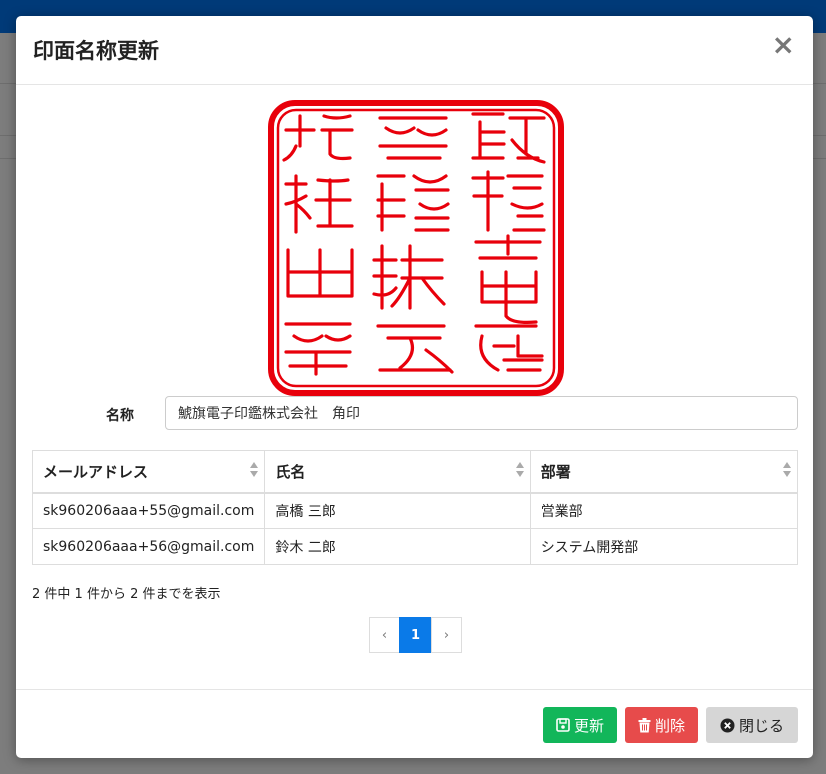 This screenshot has height=774, width=826. What do you see at coordinates (563, 725) in the screenshot?
I see `save-icon` at bounding box center [563, 725].